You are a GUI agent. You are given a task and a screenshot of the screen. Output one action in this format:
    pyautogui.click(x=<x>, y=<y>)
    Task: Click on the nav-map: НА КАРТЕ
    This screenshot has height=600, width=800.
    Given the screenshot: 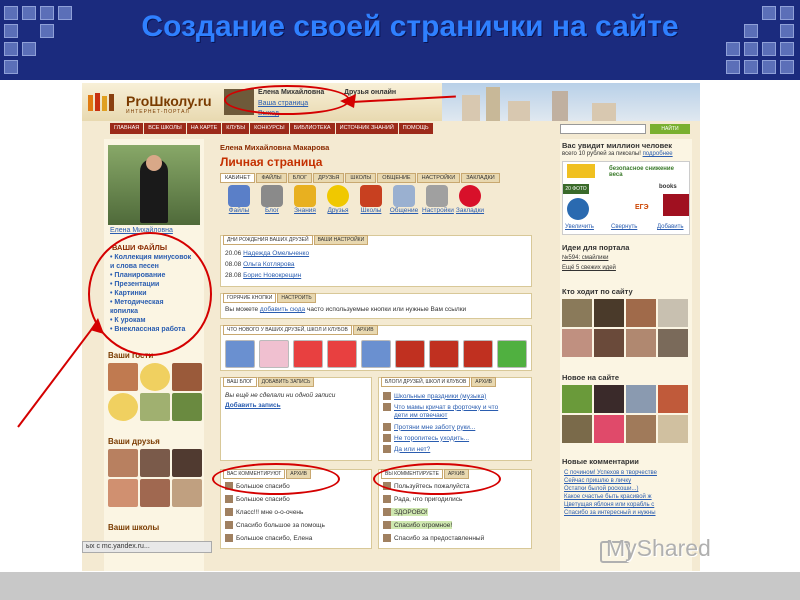 What is the action you would take?
    pyautogui.click(x=204, y=128)
    